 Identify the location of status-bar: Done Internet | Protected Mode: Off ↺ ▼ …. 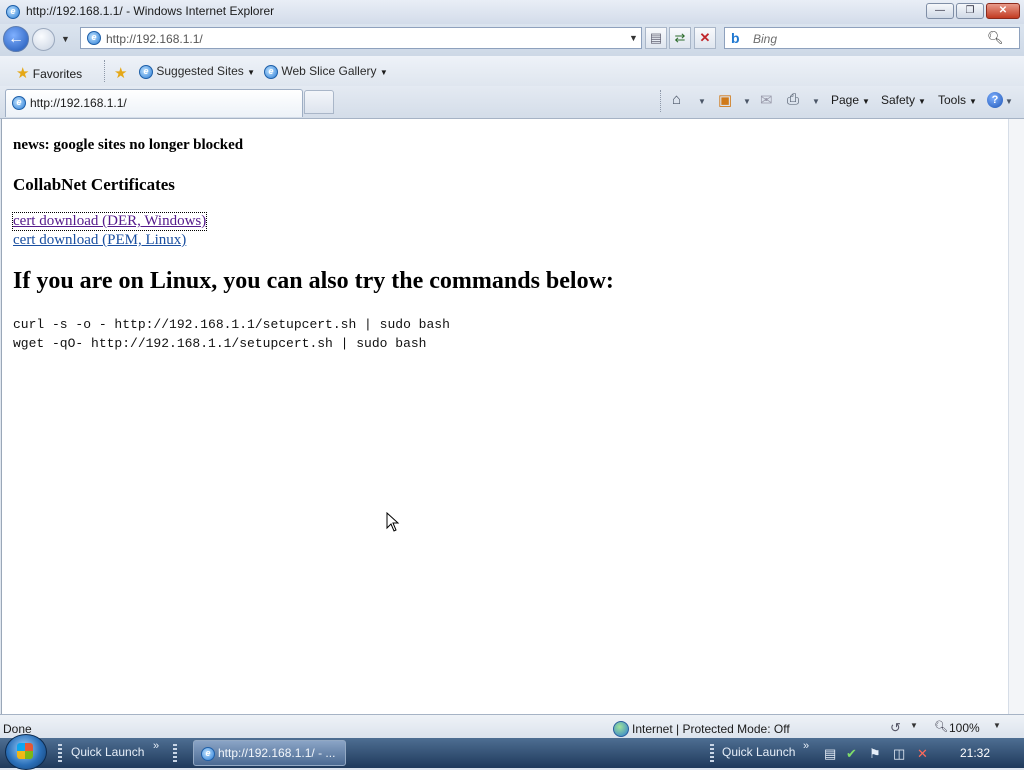
(512, 726).